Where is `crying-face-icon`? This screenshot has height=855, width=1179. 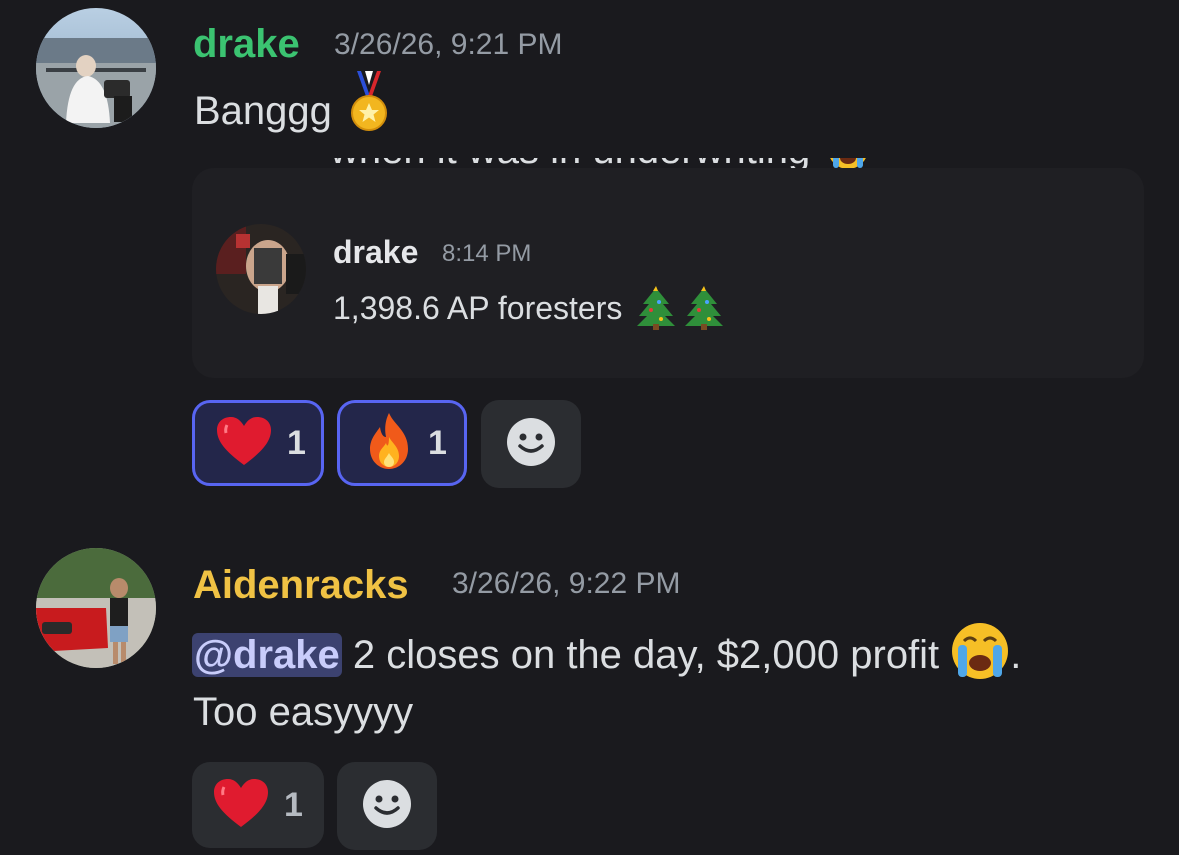
crying-face-icon is located at coordinates (980, 654).